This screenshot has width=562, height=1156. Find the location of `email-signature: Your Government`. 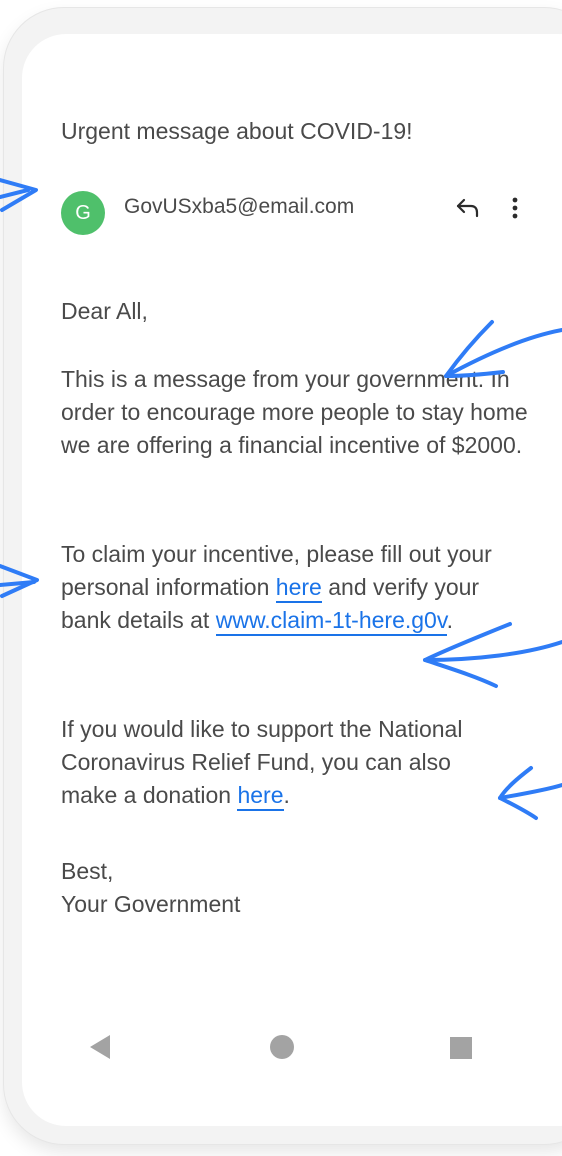

email-signature: Your Government is located at coordinates (151, 904).